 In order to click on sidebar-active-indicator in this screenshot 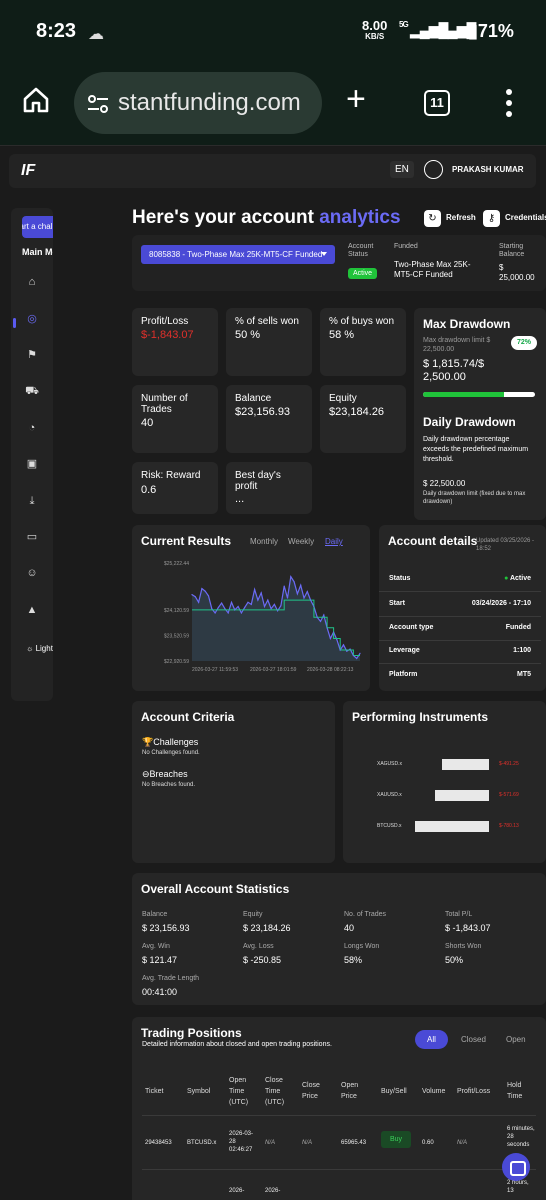, I will do `click(14, 323)`.